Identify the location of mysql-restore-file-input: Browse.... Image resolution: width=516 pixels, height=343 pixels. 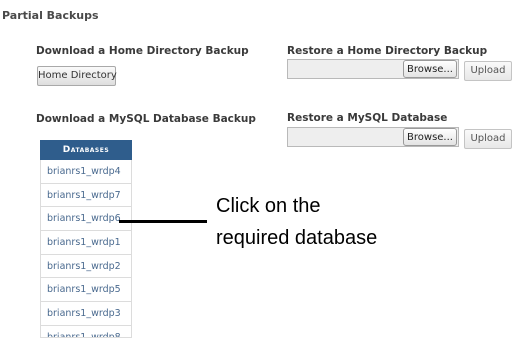
(373, 137).